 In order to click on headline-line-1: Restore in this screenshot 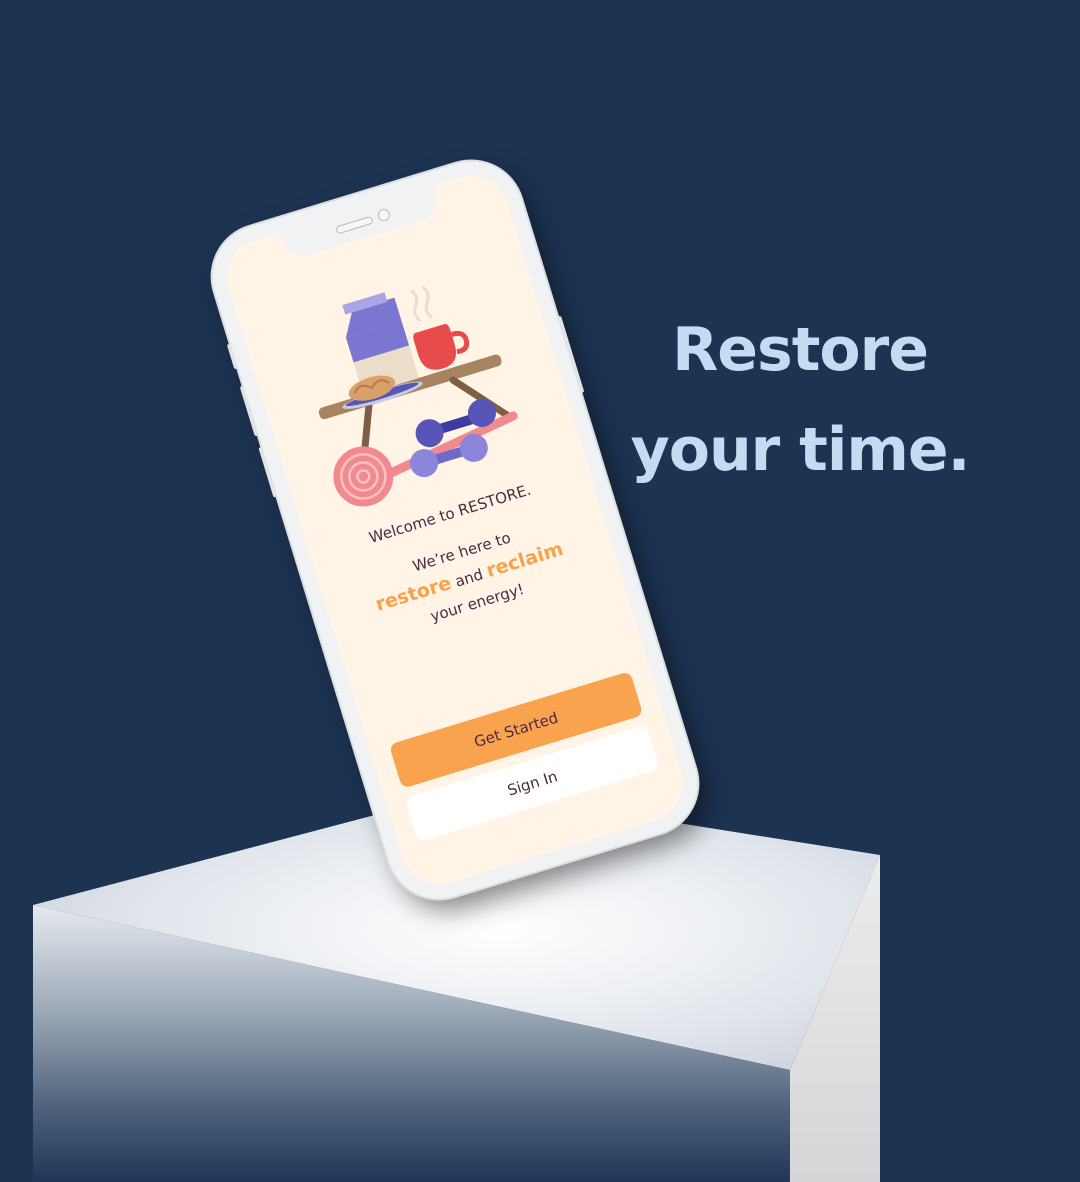, I will do `click(800, 350)`.